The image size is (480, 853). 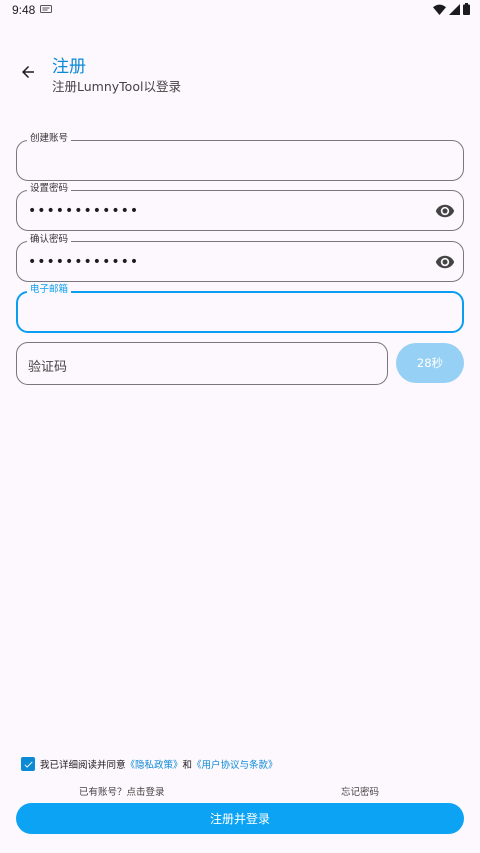 What do you see at coordinates (235, 764) in the screenshot?
I see `terms-link: 《用户协议与条款》` at bounding box center [235, 764].